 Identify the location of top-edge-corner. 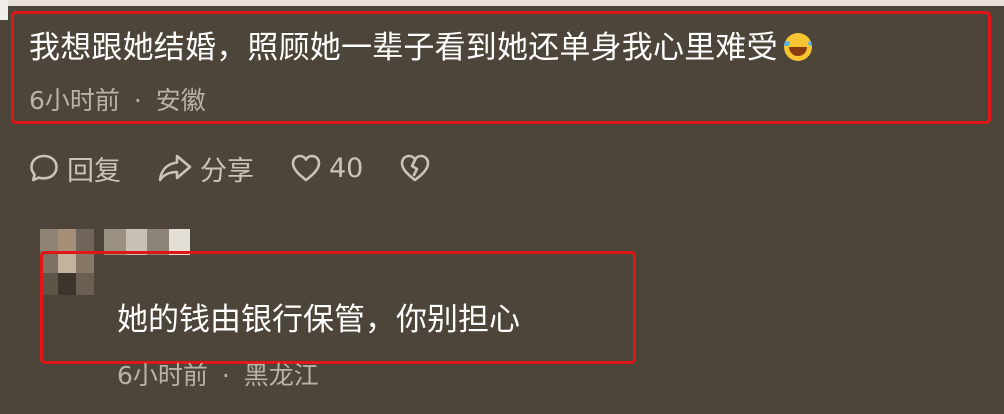
(4, 10).